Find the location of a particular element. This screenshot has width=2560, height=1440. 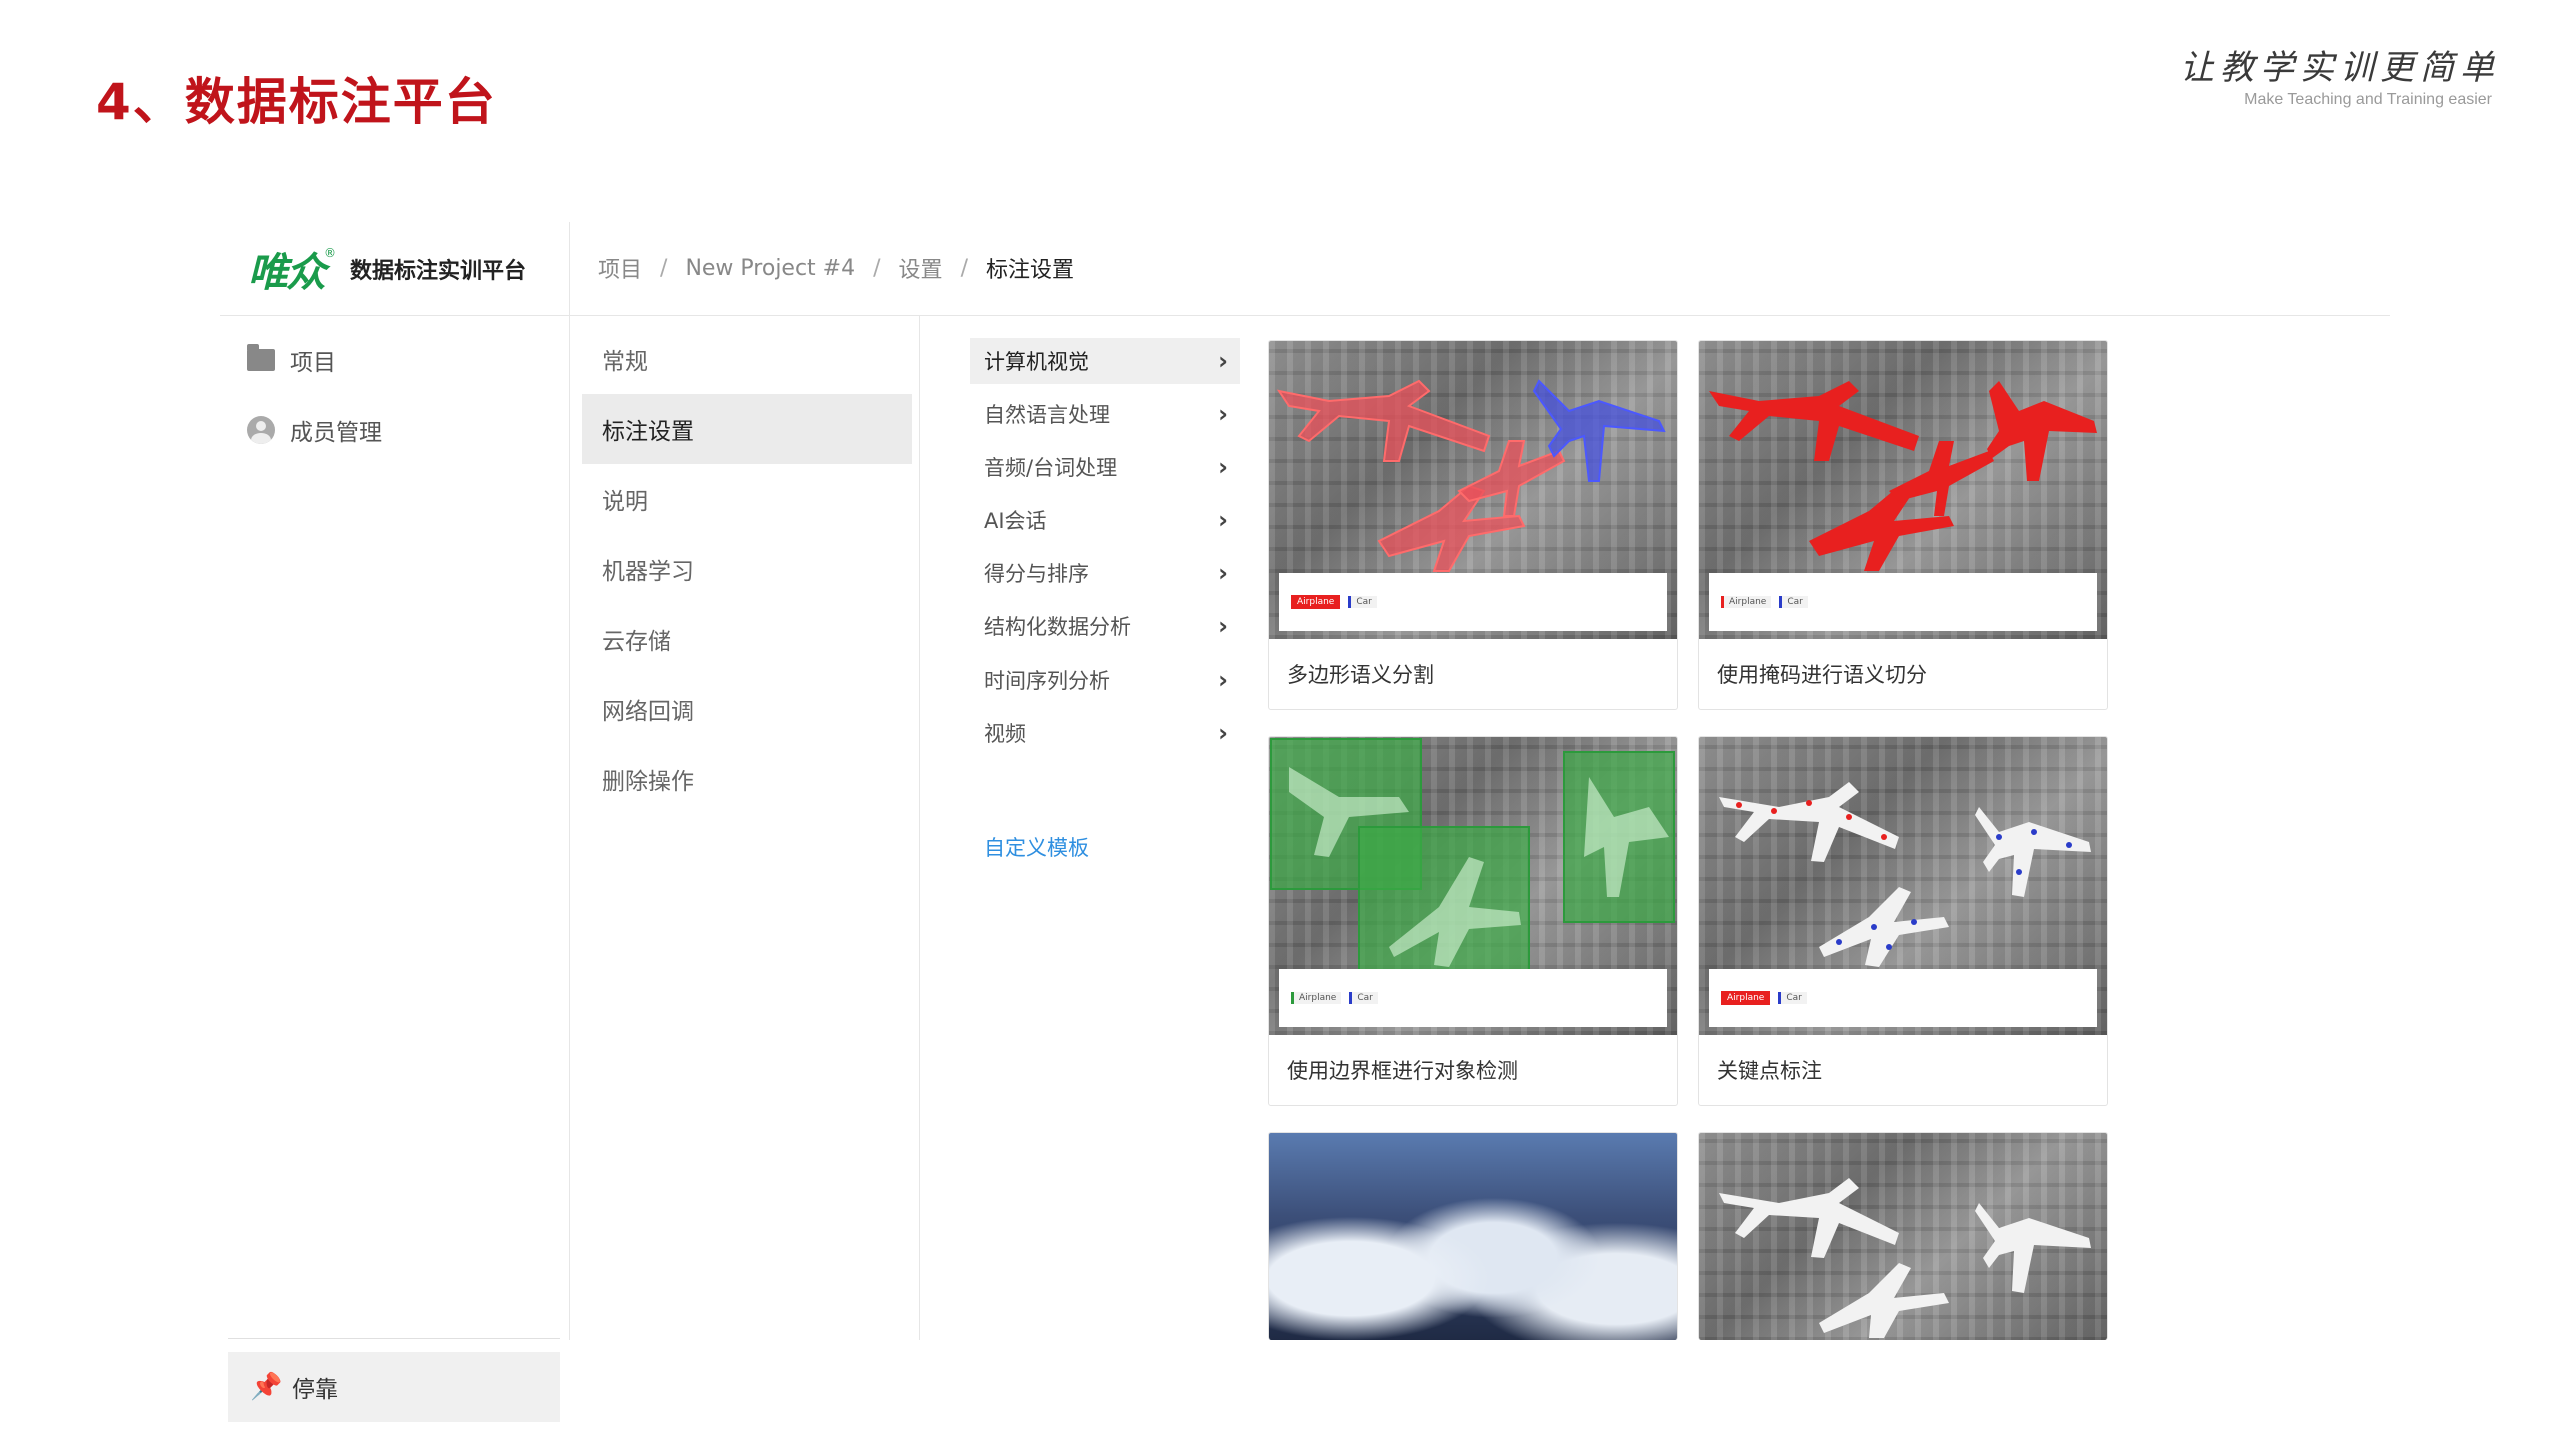

slogan-cn: 让教学实训更简单 is located at coordinates (2340, 68).